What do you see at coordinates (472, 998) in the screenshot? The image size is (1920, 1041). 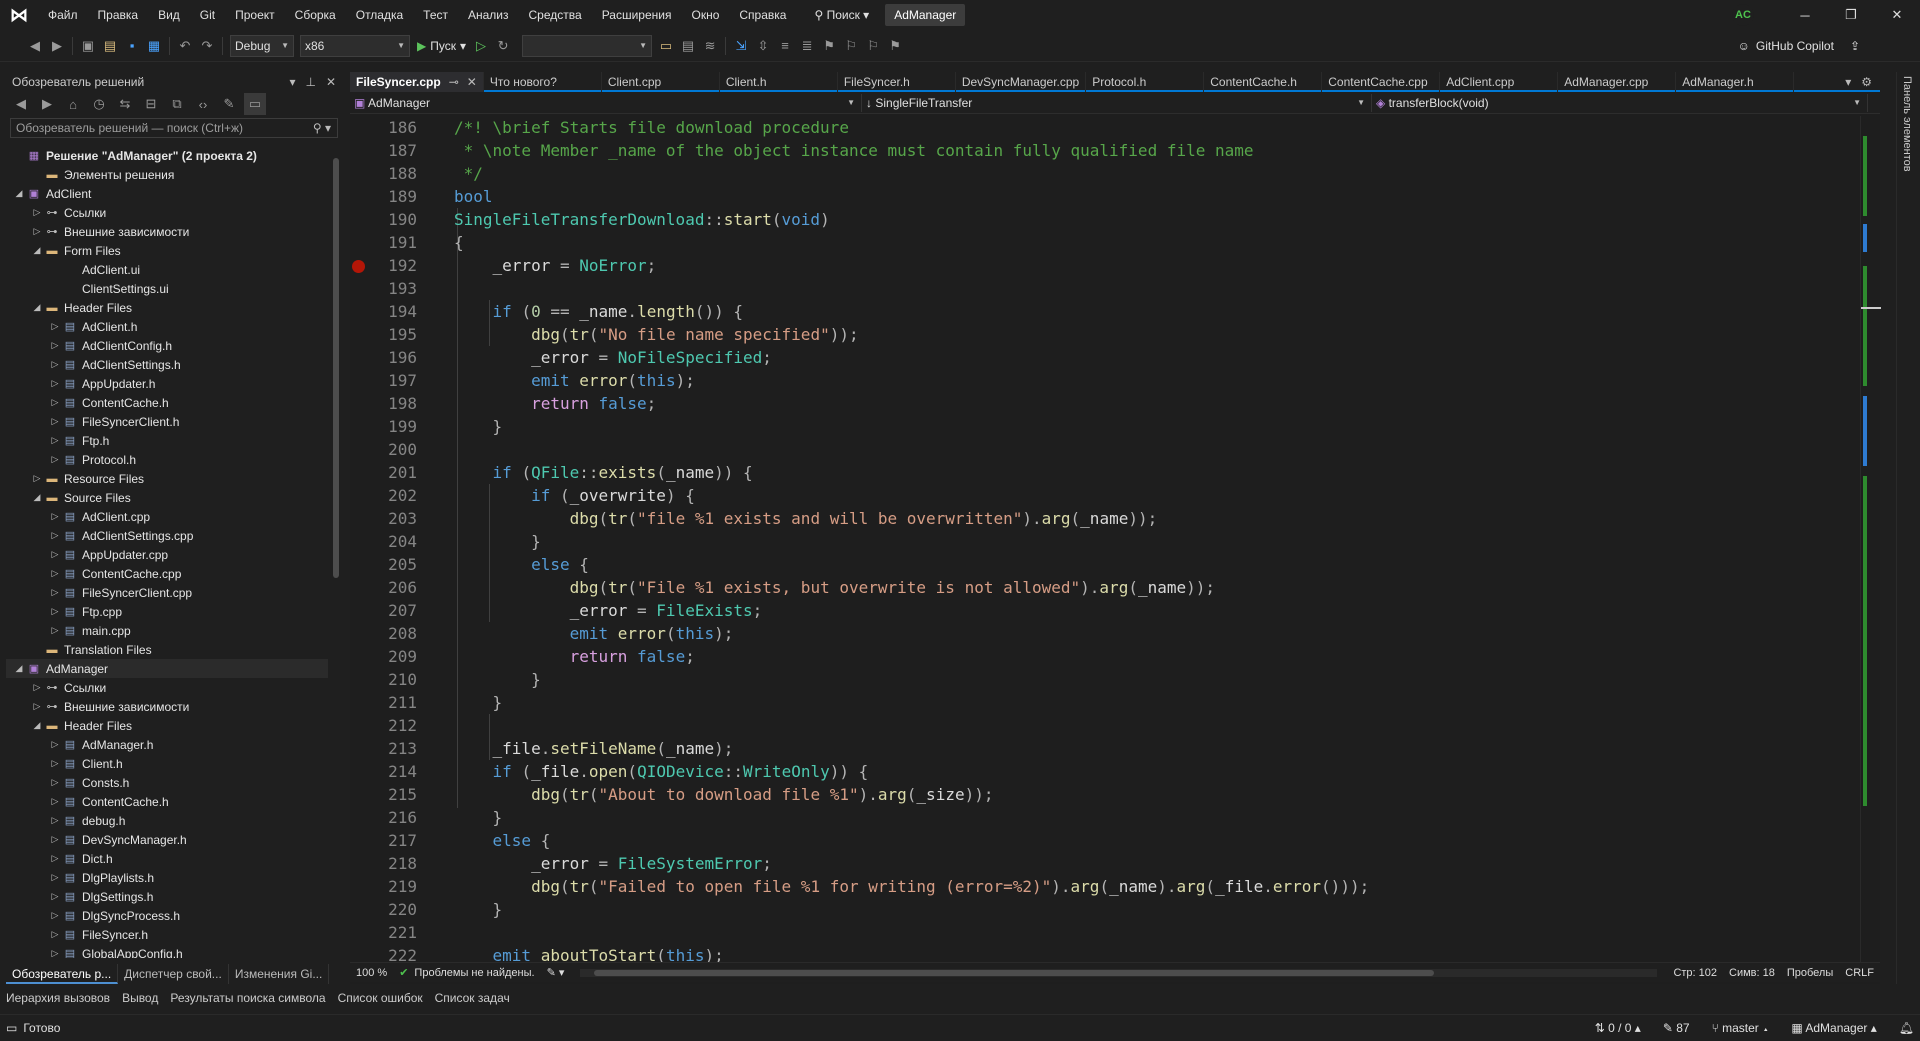 I see `bottom-tab-4: Список задач` at bounding box center [472, 998].